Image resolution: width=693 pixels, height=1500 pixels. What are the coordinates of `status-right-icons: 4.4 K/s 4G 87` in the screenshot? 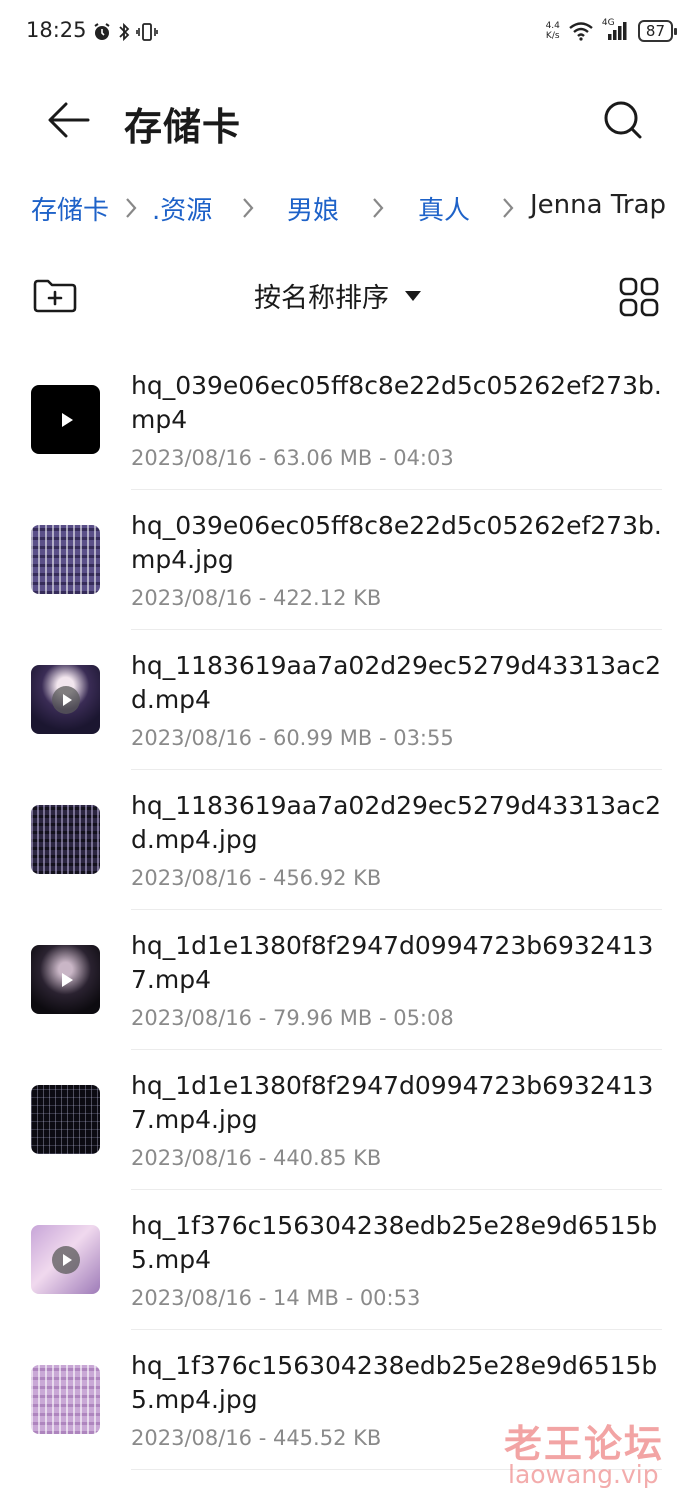 It's located at (611, 30).